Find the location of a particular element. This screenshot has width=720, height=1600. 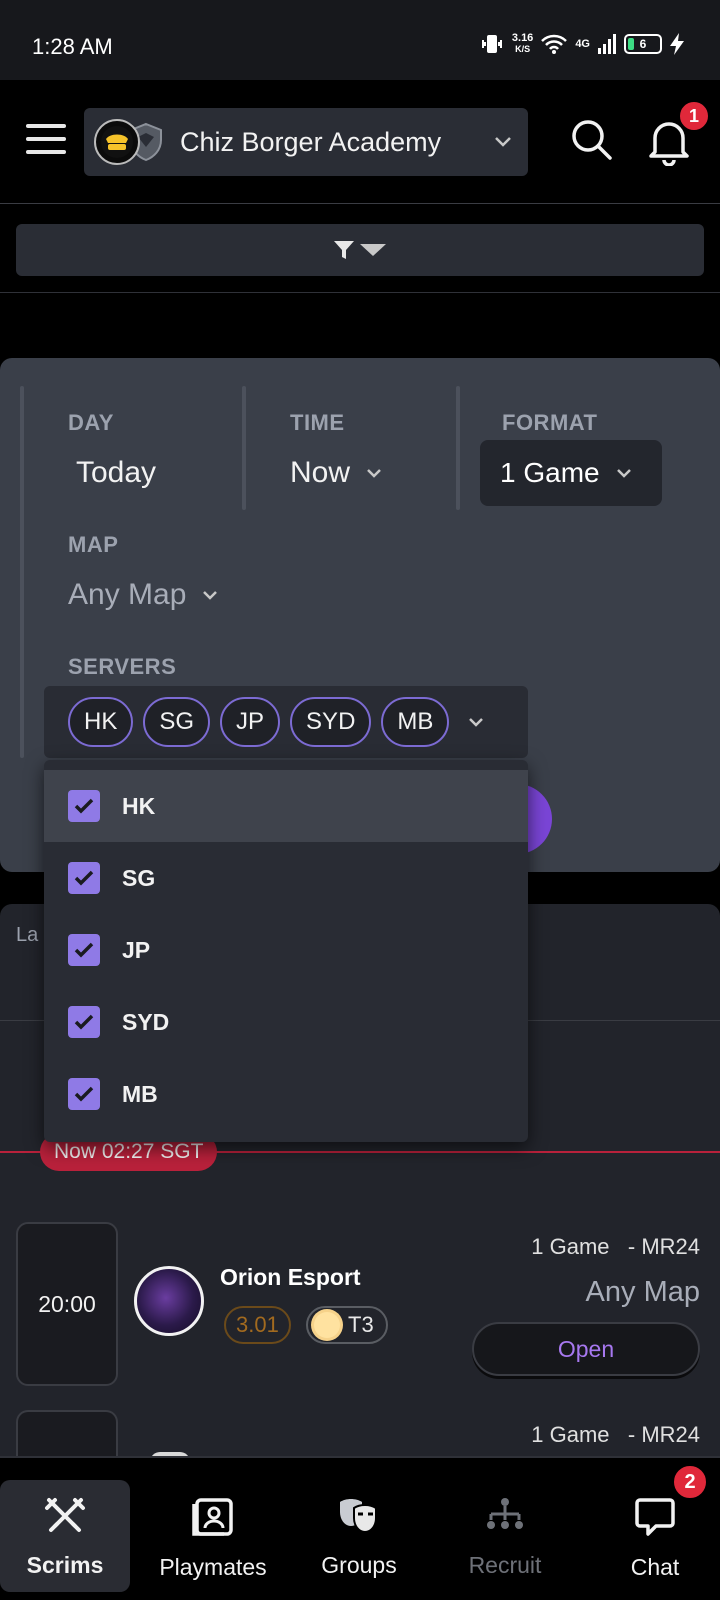

day-label: DAY is located at coordinates (91, 422).